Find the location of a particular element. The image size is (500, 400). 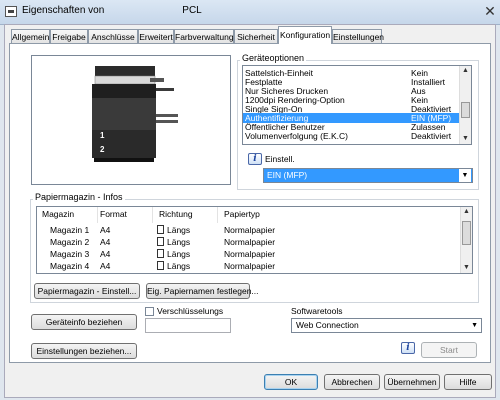

table-row: Magazin 3 A4 Längs Normalpapier is located at coordinates (249, 254).